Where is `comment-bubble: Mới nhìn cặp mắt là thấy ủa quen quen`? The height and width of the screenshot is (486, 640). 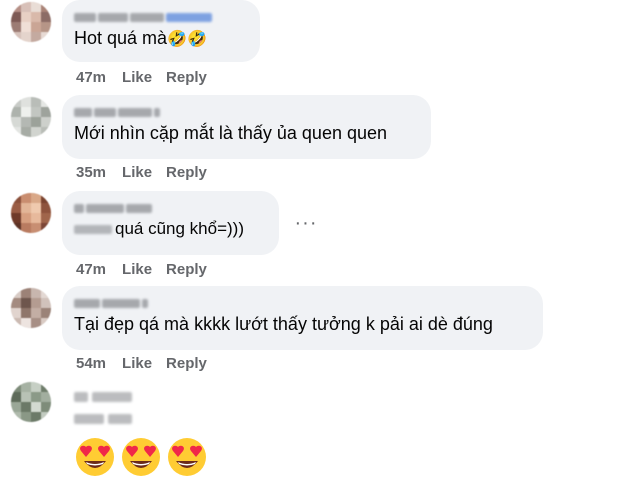
comment-bubble: Mới nhìn cặp mắt là thấy ủa quen quen is located at coordinates (246, 127).